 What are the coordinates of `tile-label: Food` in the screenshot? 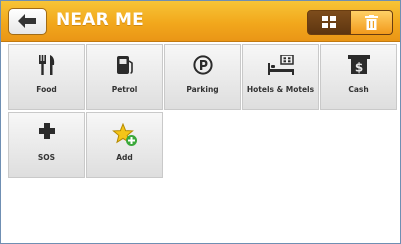 It's located at (46, 89).